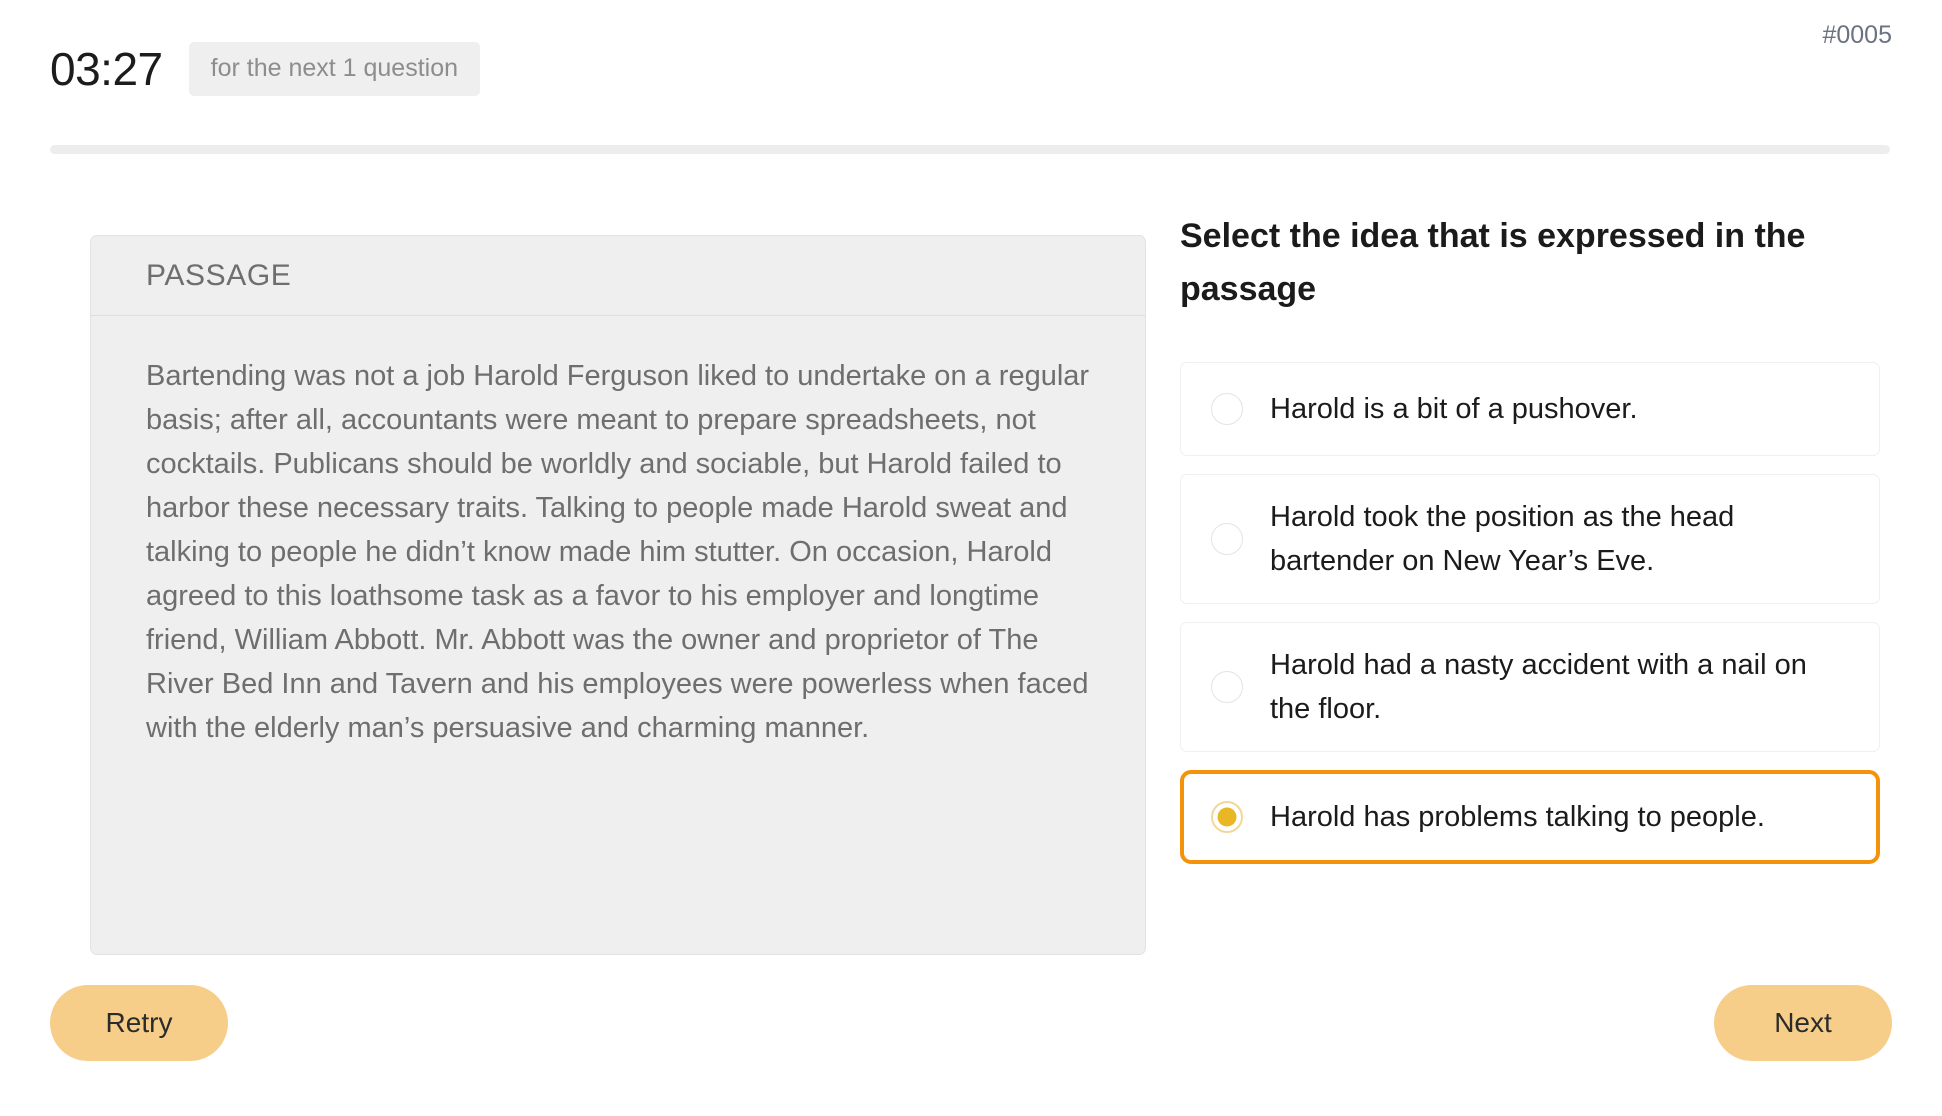 Image resolution: width=1942 pixels, height=1116 pixels. What do you see at coordinates (1803, 1023) in the screenshot?
I see `next-button: Next` at bounding box center [1803, 1023].